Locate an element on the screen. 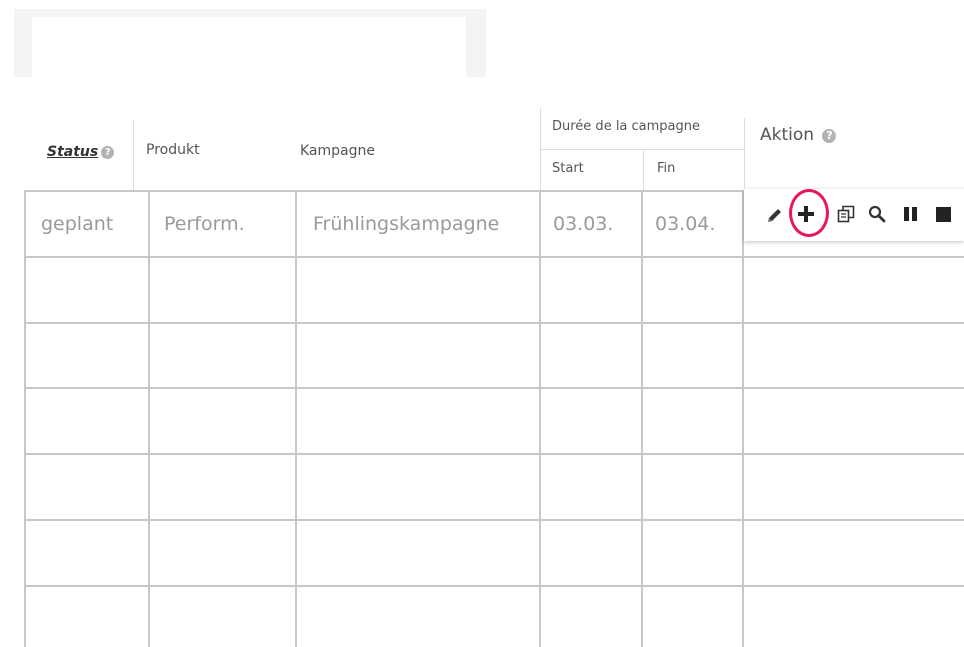 This screenshot has height=647, width=964. cell-kampagne: Frühlingskampagne is located at coordinates (406, 224).